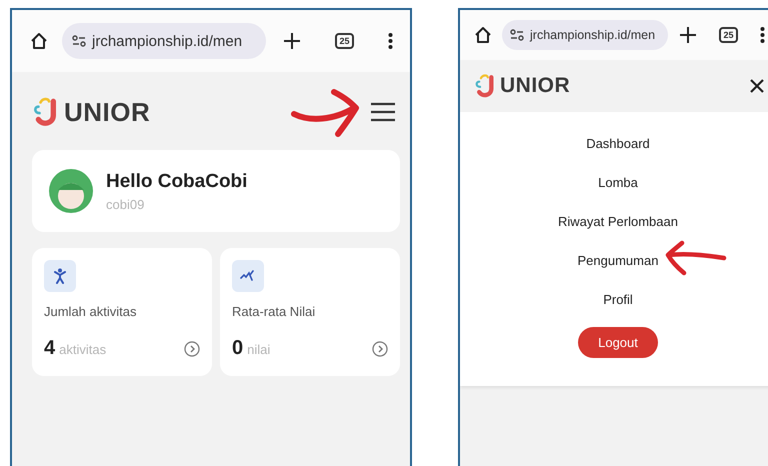 The height and width of the screenshot is (466, 768). Describe the element at coordinates (60, 276) in the screenshot. I see `person-icon` at that location.